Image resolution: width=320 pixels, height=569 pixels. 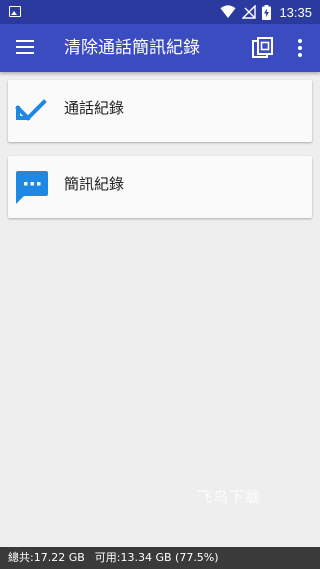 I want to click on no-signal-icon, so click(x=249, y=12).